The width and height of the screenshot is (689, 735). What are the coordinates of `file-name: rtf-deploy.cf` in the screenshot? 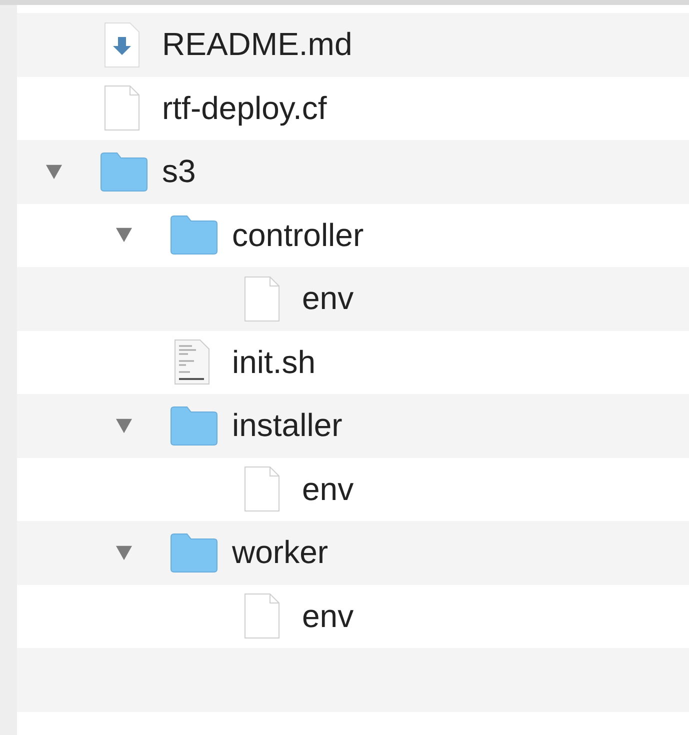 It's located at (244, 108).